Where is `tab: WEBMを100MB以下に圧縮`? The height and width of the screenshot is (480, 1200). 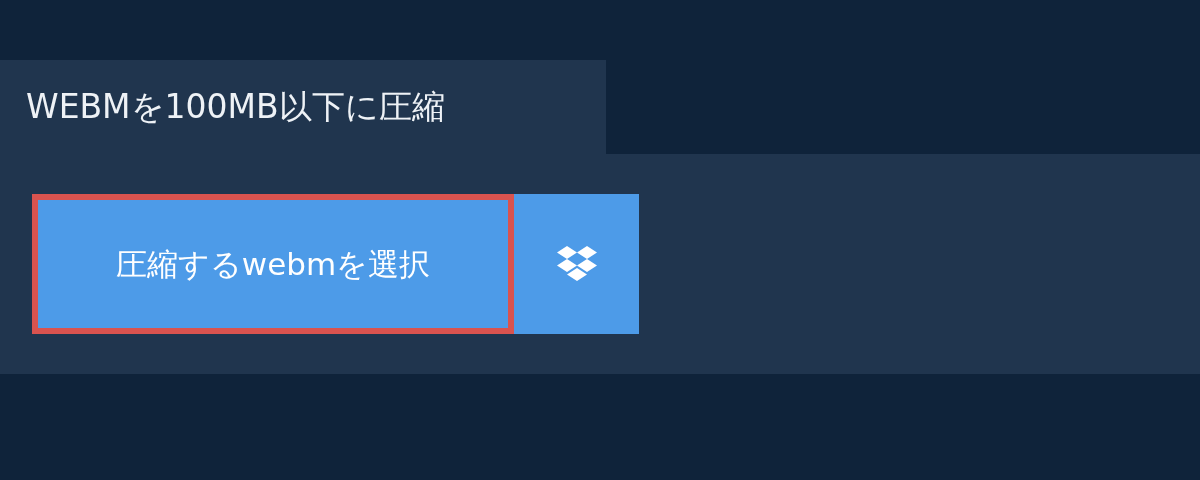 tab: WEBMを100MB以下に圧縮 is located at coordinates (303, 107).